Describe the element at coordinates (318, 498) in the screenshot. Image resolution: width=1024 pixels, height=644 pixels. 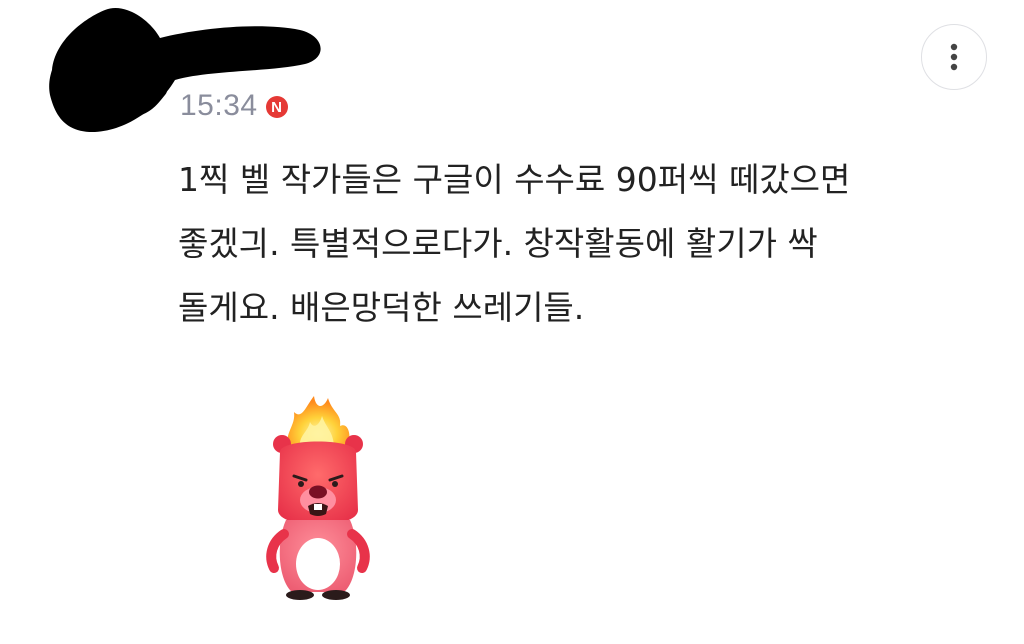
I see `angry-beaver-sticker` at that location.